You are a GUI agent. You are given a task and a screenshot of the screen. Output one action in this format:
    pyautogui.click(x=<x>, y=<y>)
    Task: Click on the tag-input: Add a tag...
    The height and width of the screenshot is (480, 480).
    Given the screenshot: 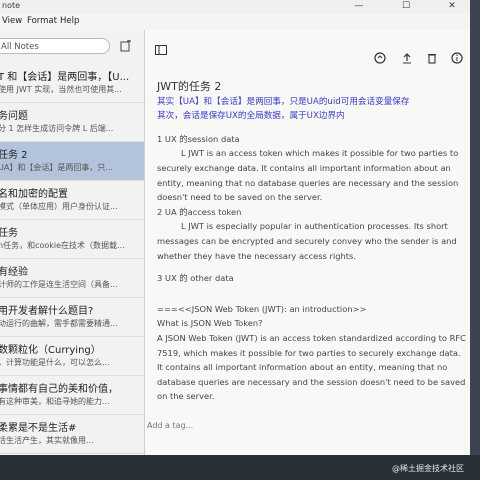 What is the action you would take?
    pyautogui.click(x=170, y=425)
    